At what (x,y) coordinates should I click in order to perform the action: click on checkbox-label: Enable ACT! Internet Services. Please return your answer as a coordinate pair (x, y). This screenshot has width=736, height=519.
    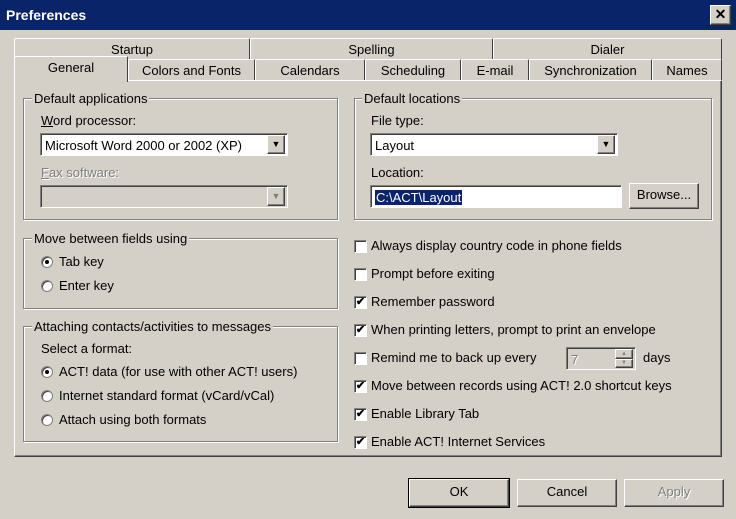
    Looking at the image, I should click on (458, 441).